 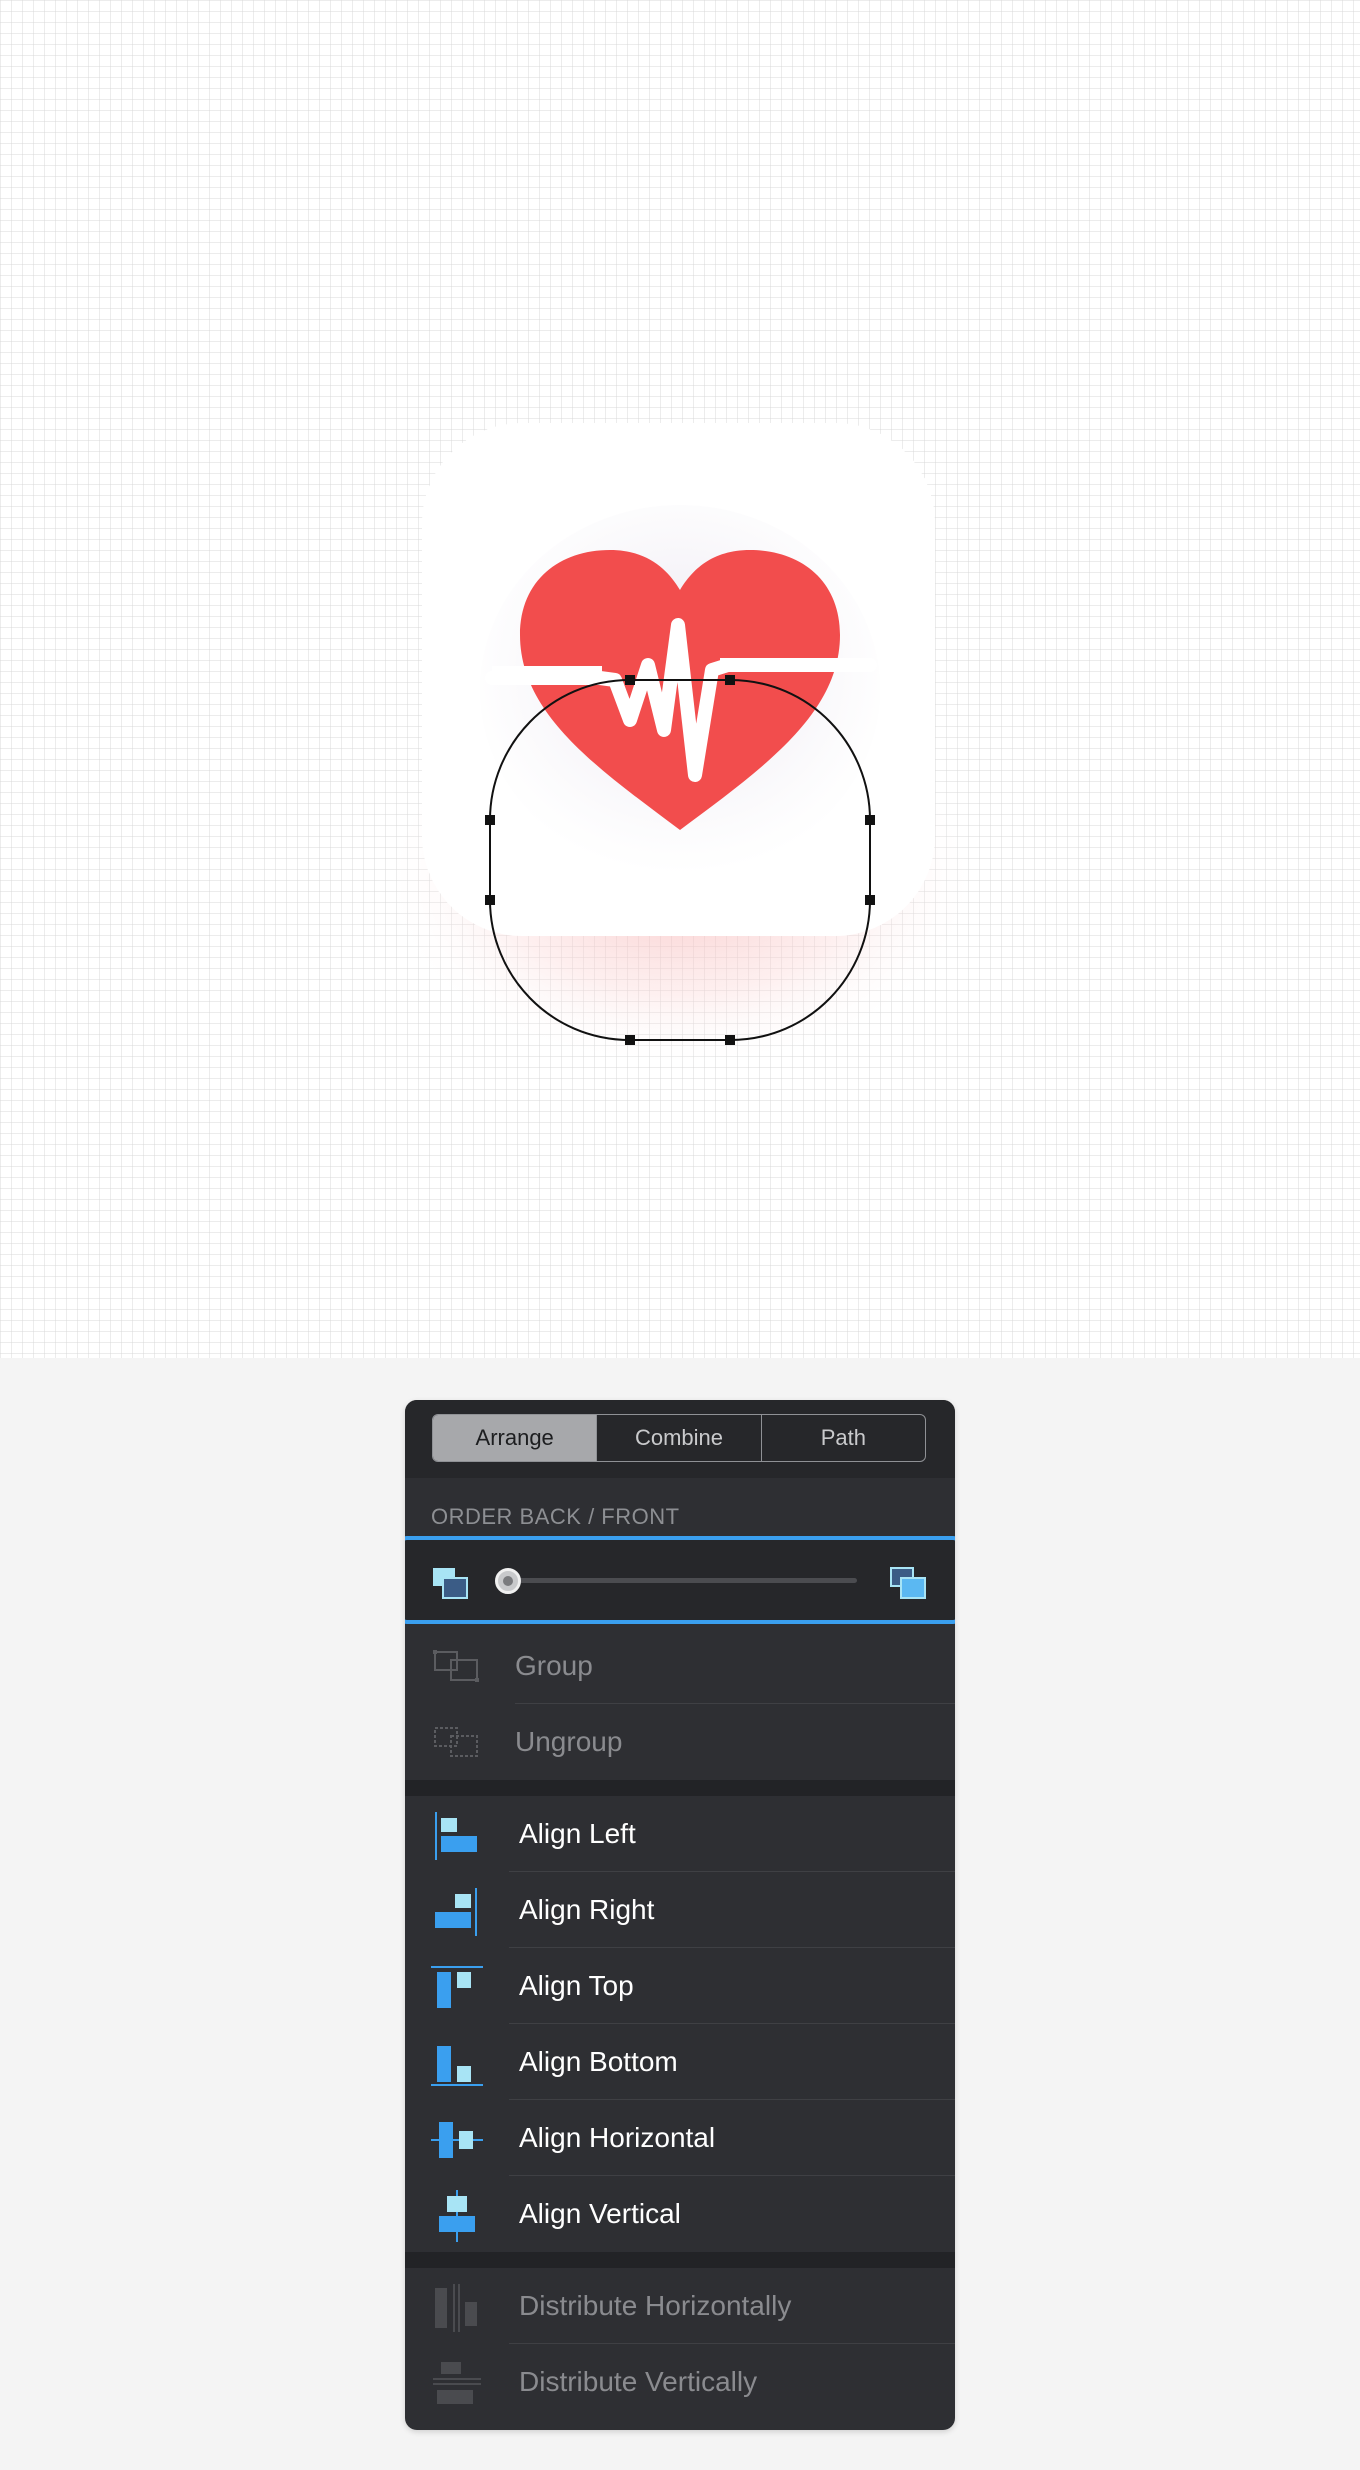 What do you see at coordinates (457, 2066) in the screenshot?
I see `align-bottom-icon` at bounding box center [457, 2066].